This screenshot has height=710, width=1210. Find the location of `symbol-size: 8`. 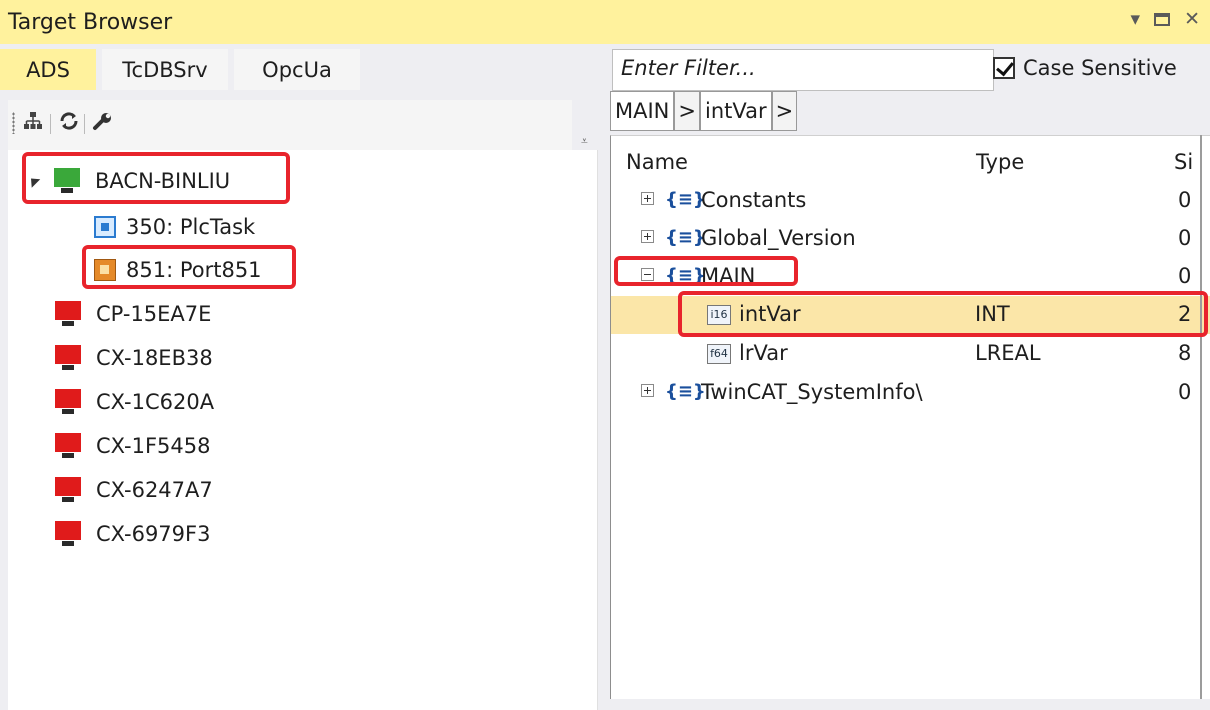

symbol-size: 8 is located at coordinates (1185, 353).